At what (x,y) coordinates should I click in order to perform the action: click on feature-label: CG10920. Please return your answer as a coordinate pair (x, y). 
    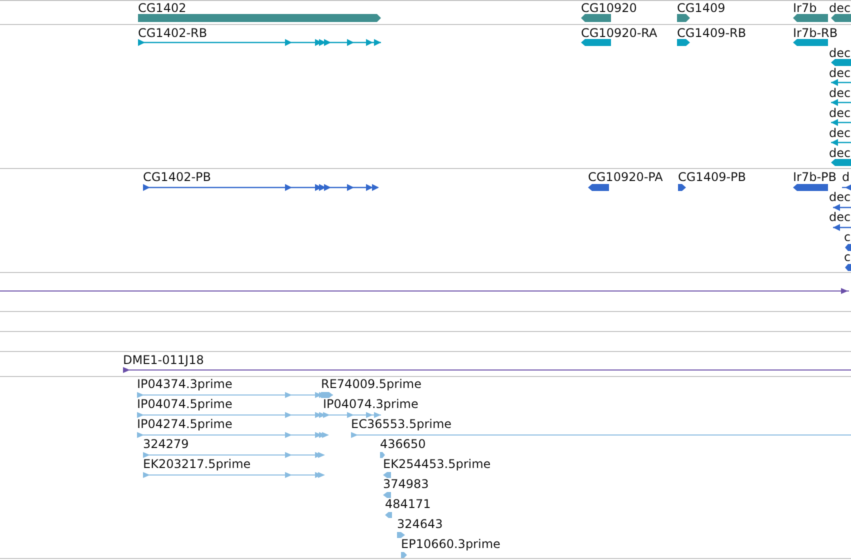
    Looking at the image, I should click on (609, 8).